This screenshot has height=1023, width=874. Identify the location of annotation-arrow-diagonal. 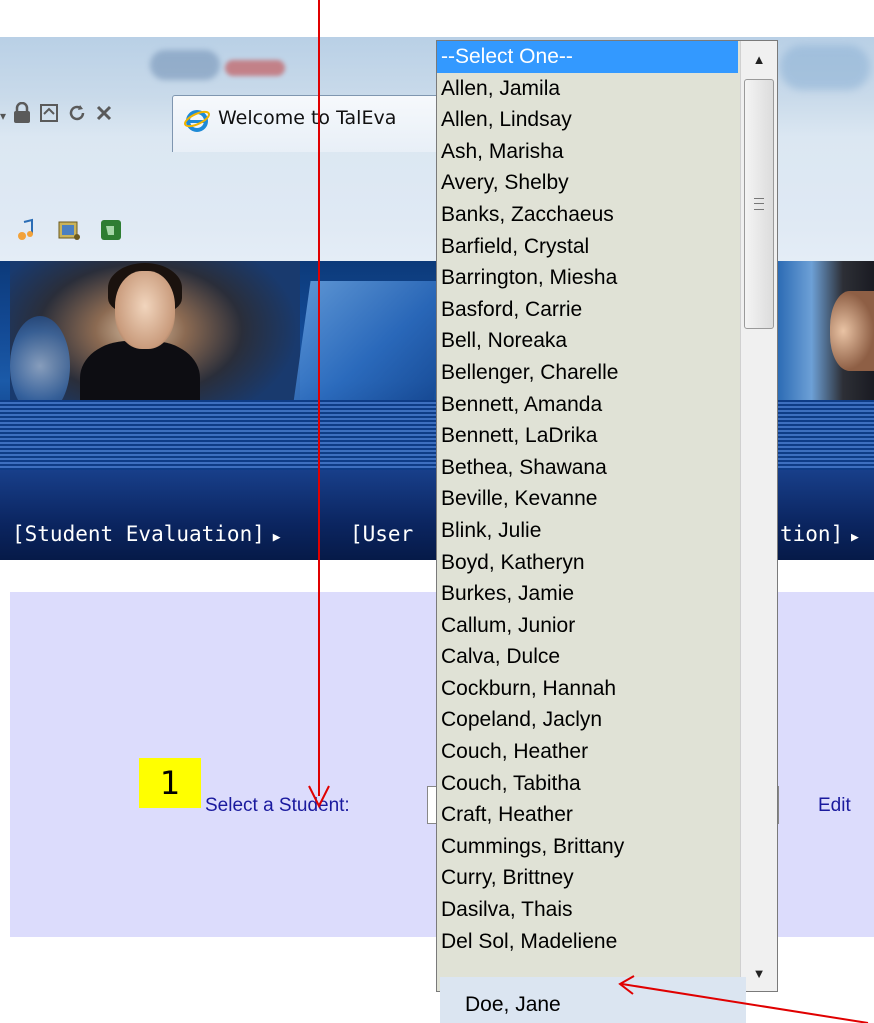
(745, 1003).